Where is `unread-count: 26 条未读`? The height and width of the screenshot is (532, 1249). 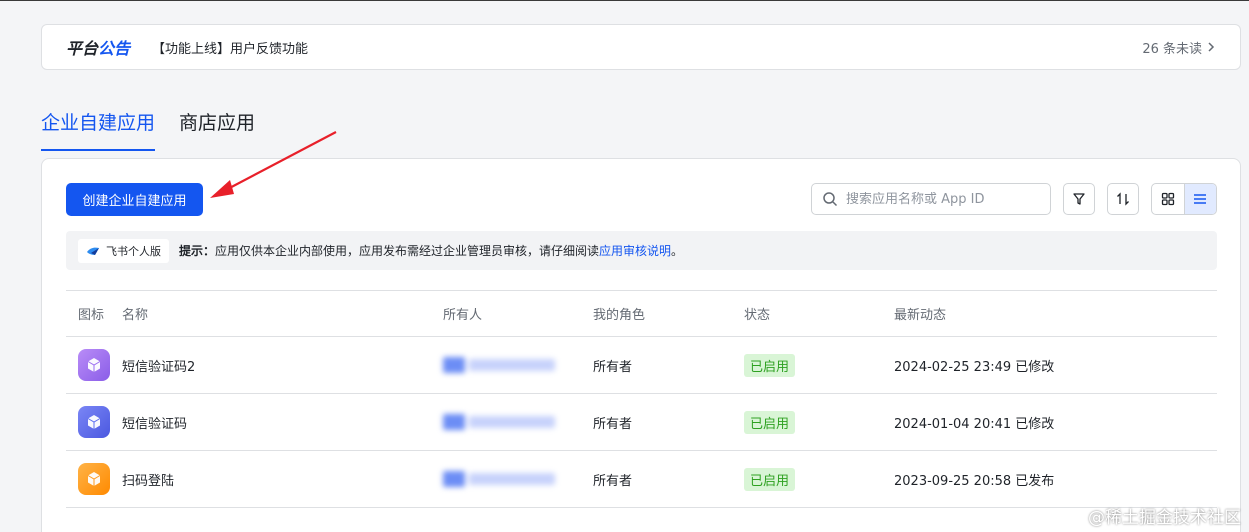 unread-count: 26 条未读 is located at coordinates (1172, 49).